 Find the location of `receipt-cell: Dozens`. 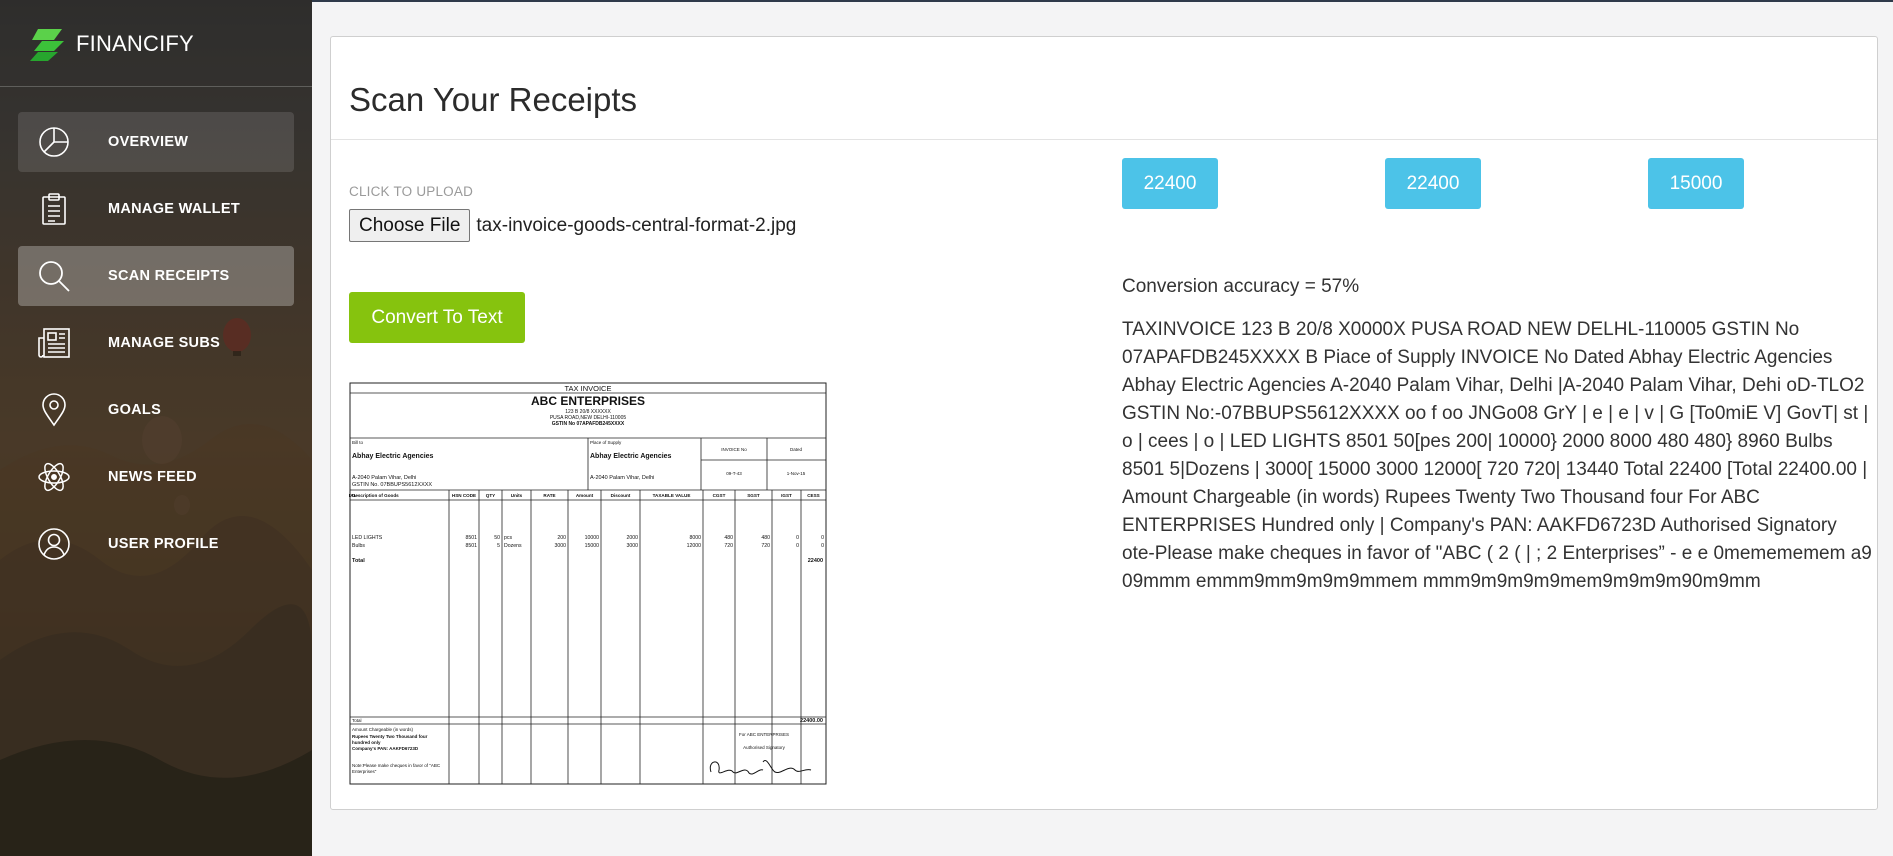

receipt-cell: Dozens is located at coordinates (513, 546).